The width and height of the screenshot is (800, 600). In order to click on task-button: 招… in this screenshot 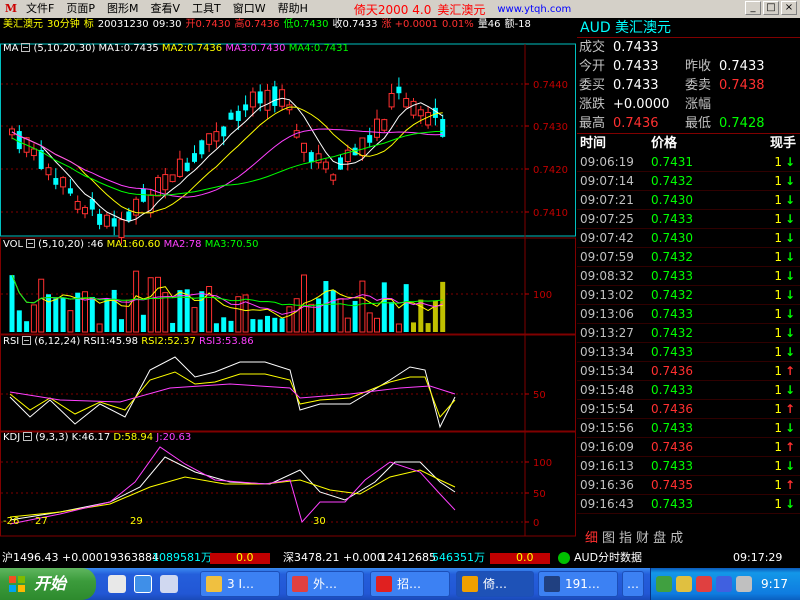, I will do `click(410, 584)`.